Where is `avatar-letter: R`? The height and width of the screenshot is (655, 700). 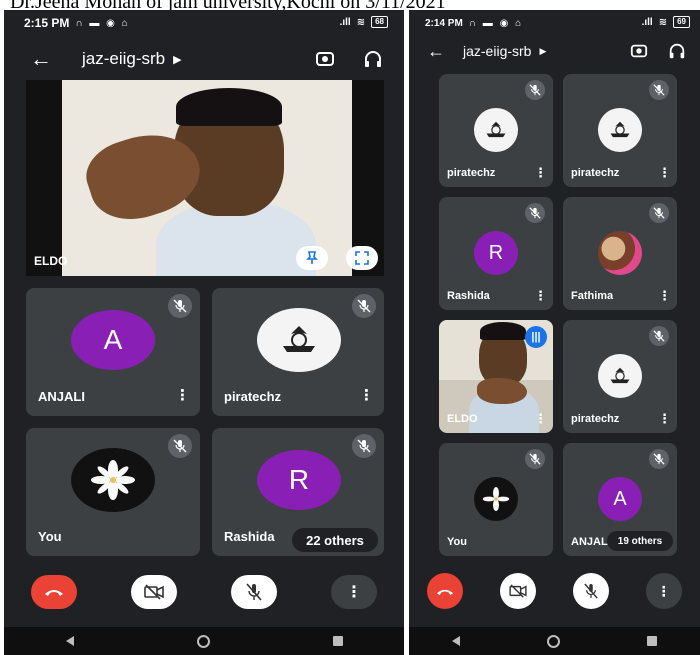
avatar-letter: R is located at coordinates (496, 252).